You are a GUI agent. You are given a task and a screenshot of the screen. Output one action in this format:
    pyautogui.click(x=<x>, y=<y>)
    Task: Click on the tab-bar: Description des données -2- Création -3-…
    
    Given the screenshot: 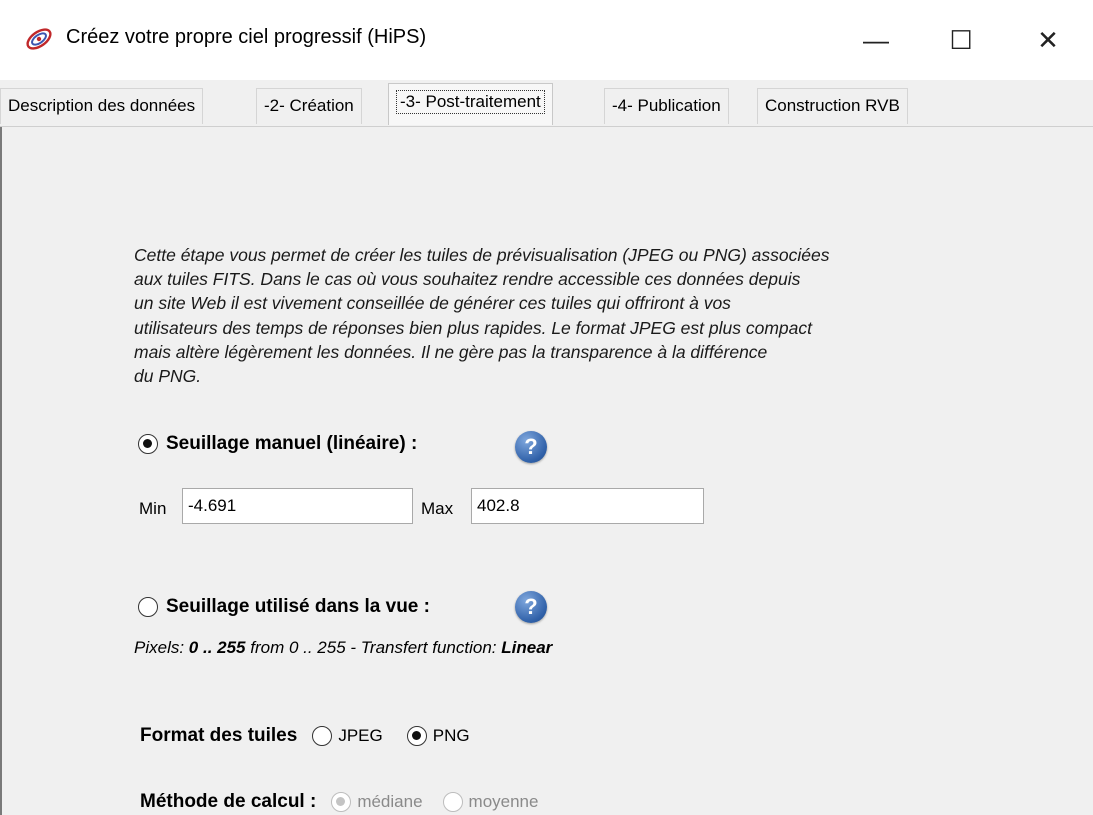 What is the action you would take?
    pyautogui.click(x=546, y=103)
    